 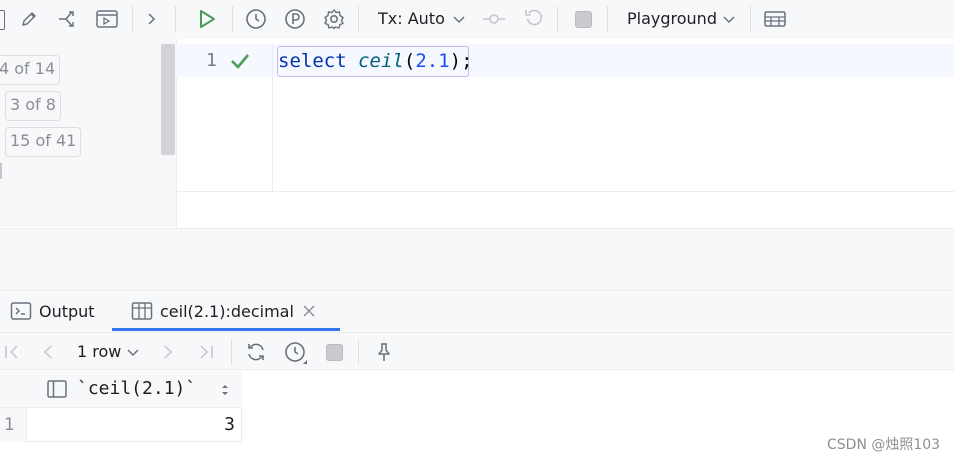 I want to click on row-count-dropdown: 1 row, so click(x=99, y=352).